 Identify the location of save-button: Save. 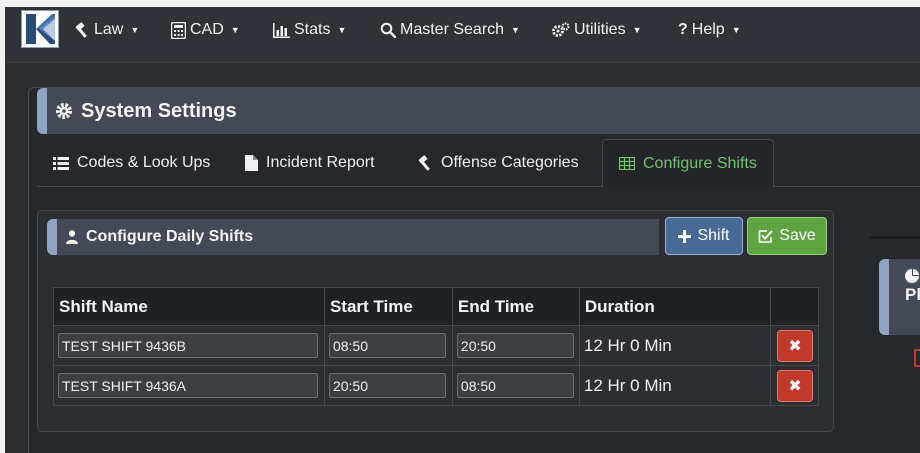
(787, 236).